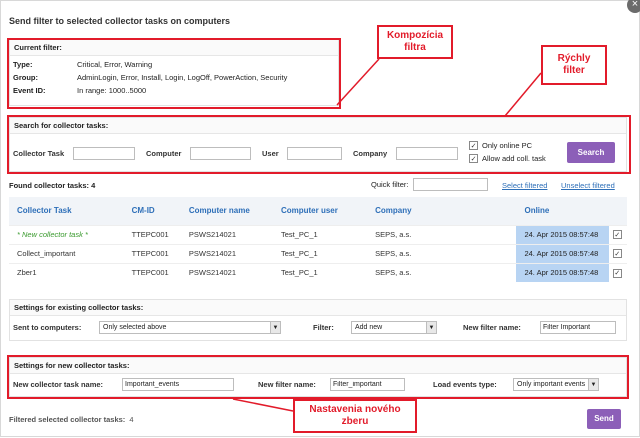  I want to click on callout-quick: Rýchly filter, so click(574, 65).